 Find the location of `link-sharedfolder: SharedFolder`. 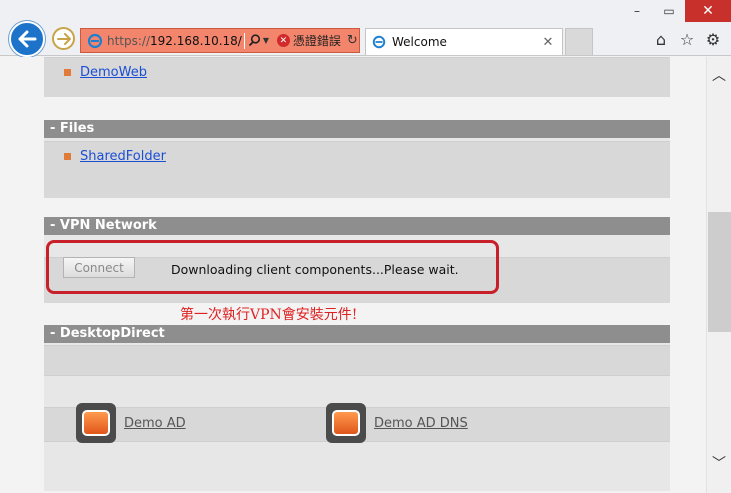

link-sharedfolder: SharedFolder is located at coordinates (123, 156).